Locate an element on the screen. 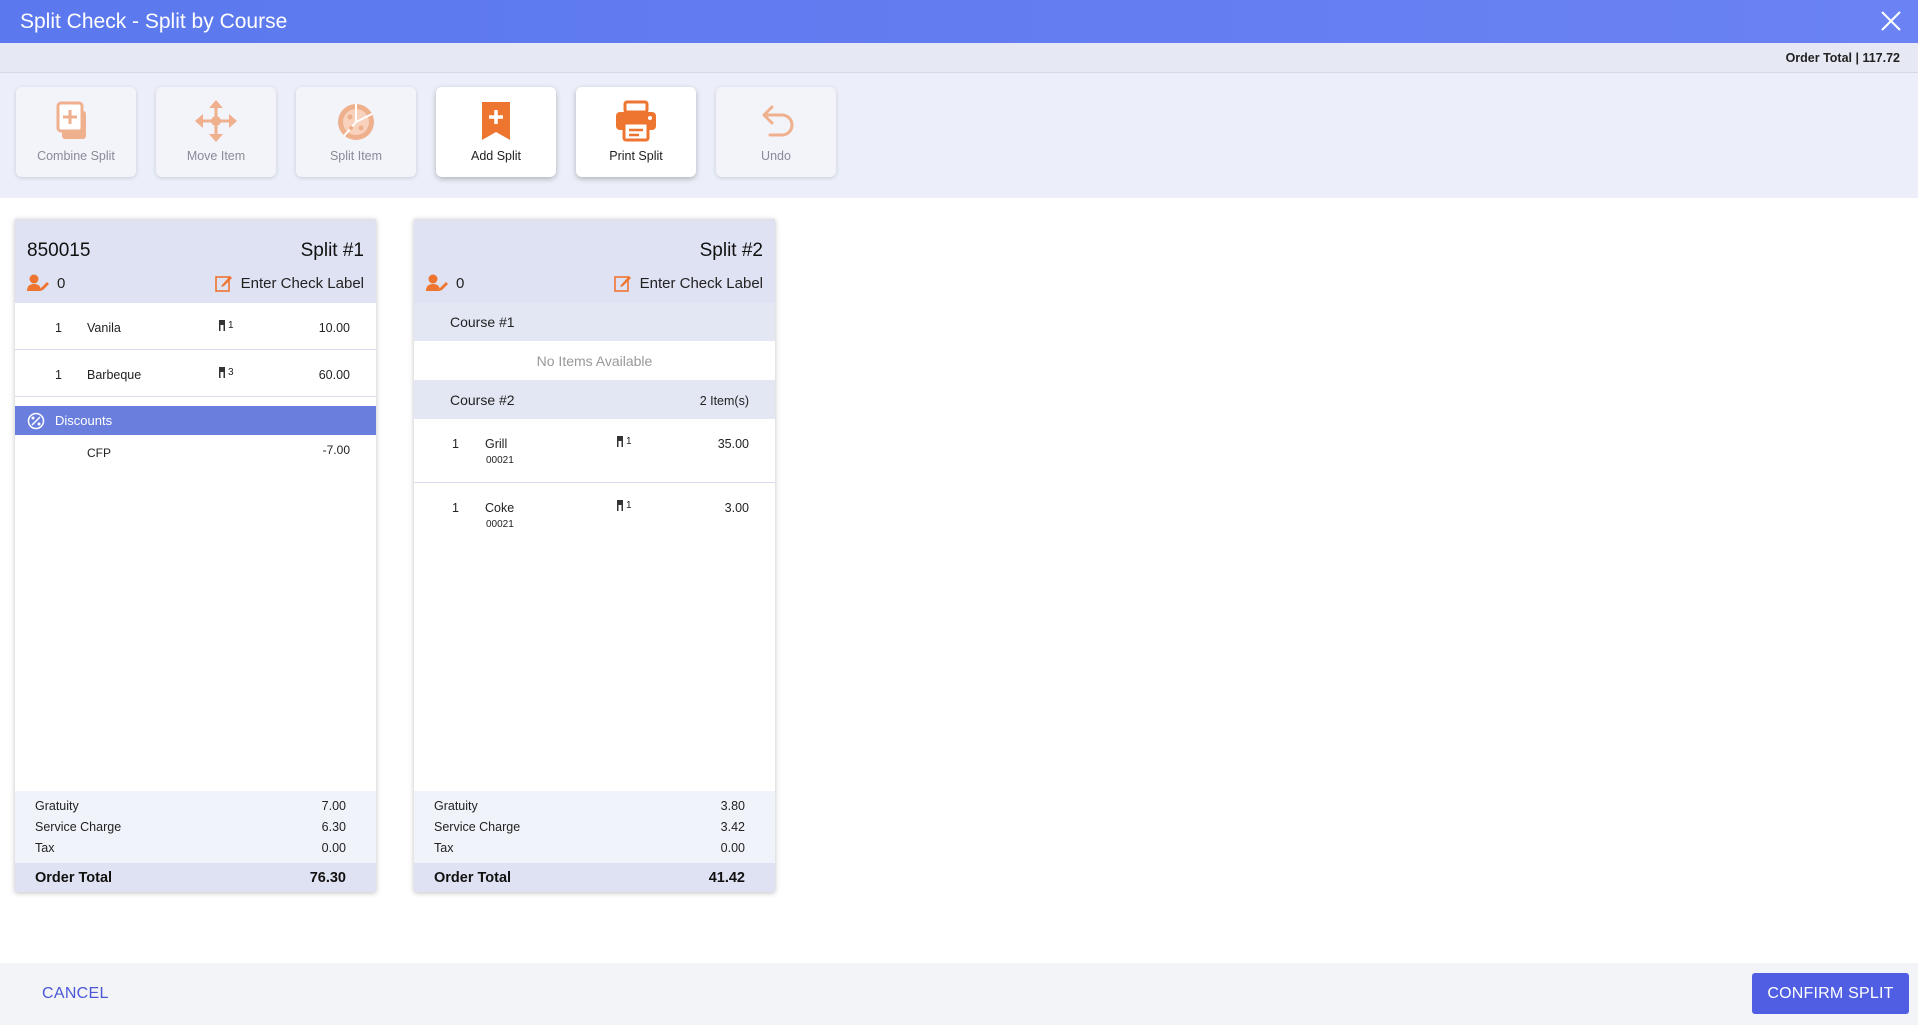 The image size is (1918, 1025). split-card-header: 850015 Split #1 0 Enter Check Label is located at coordinates (195, 262).